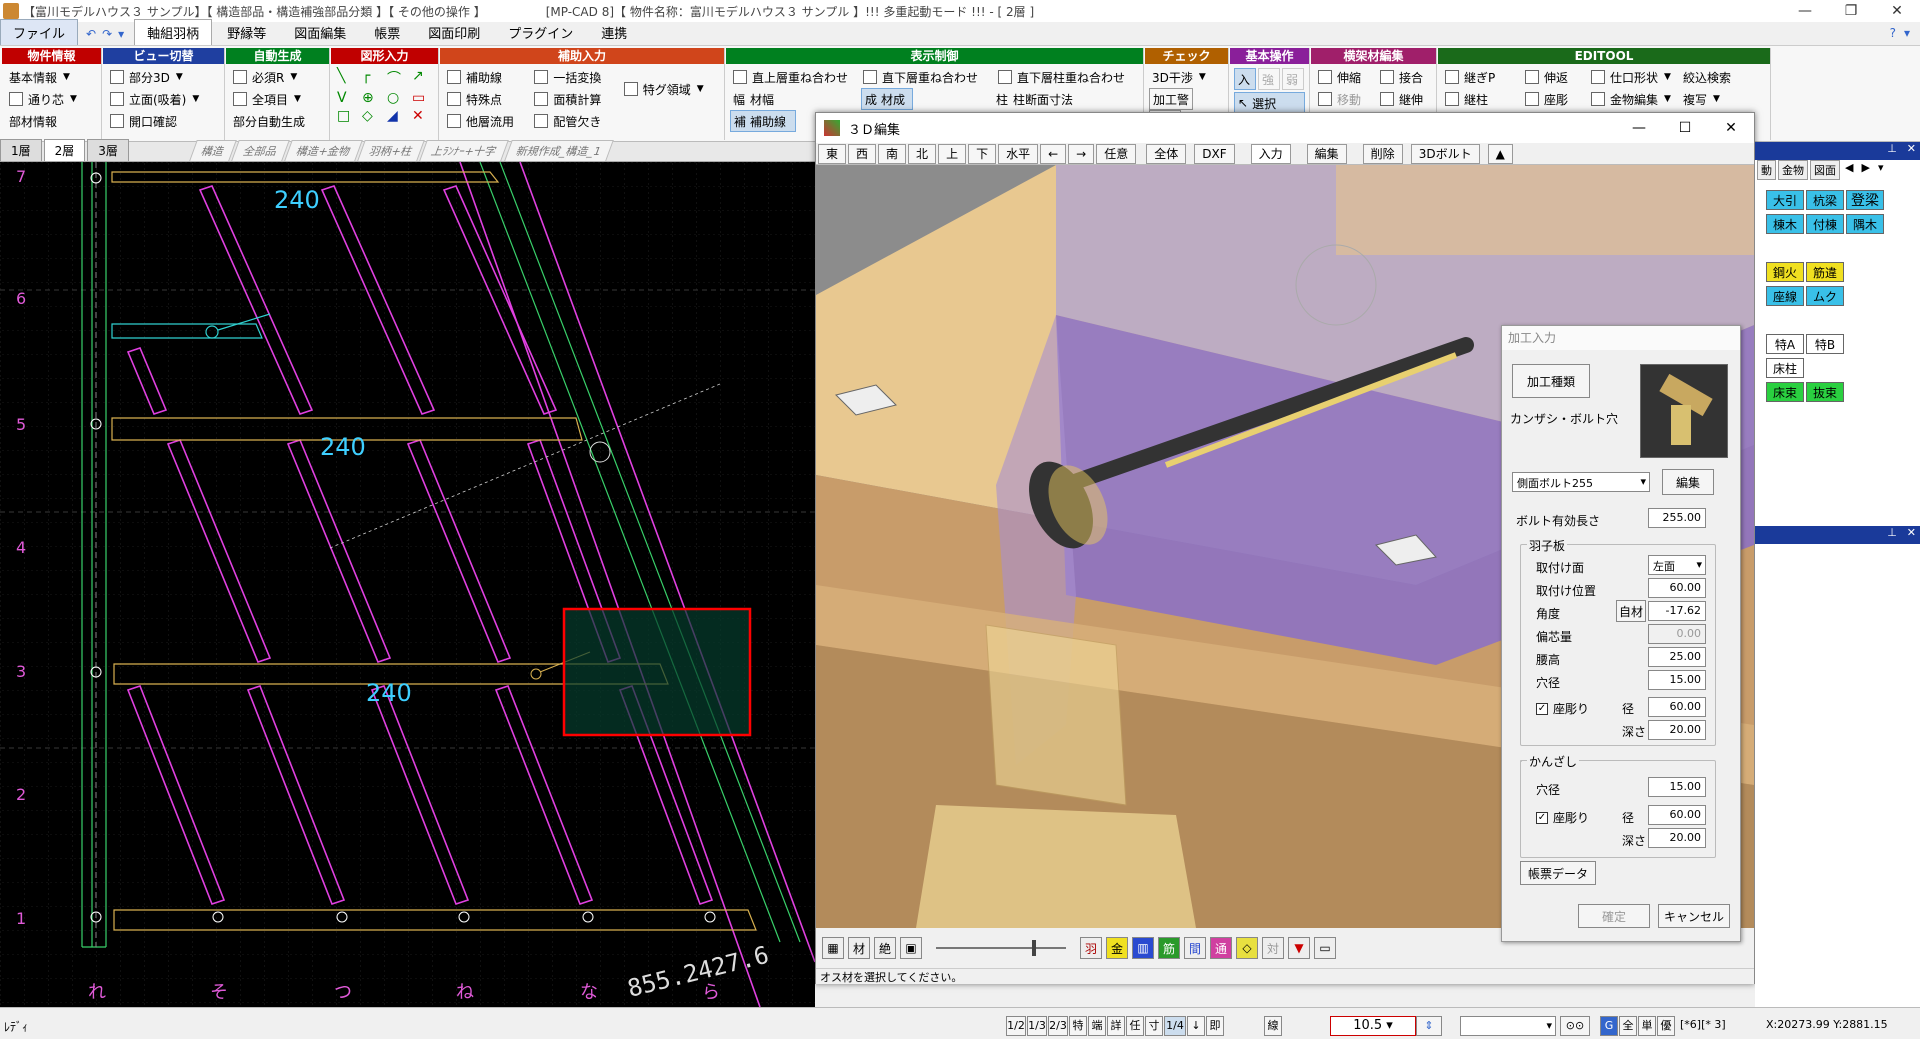 The height and width of the screenshot is (1039, 1920). I want to click on tsugi-p-button: 継ぎP, so click(1482, 77).